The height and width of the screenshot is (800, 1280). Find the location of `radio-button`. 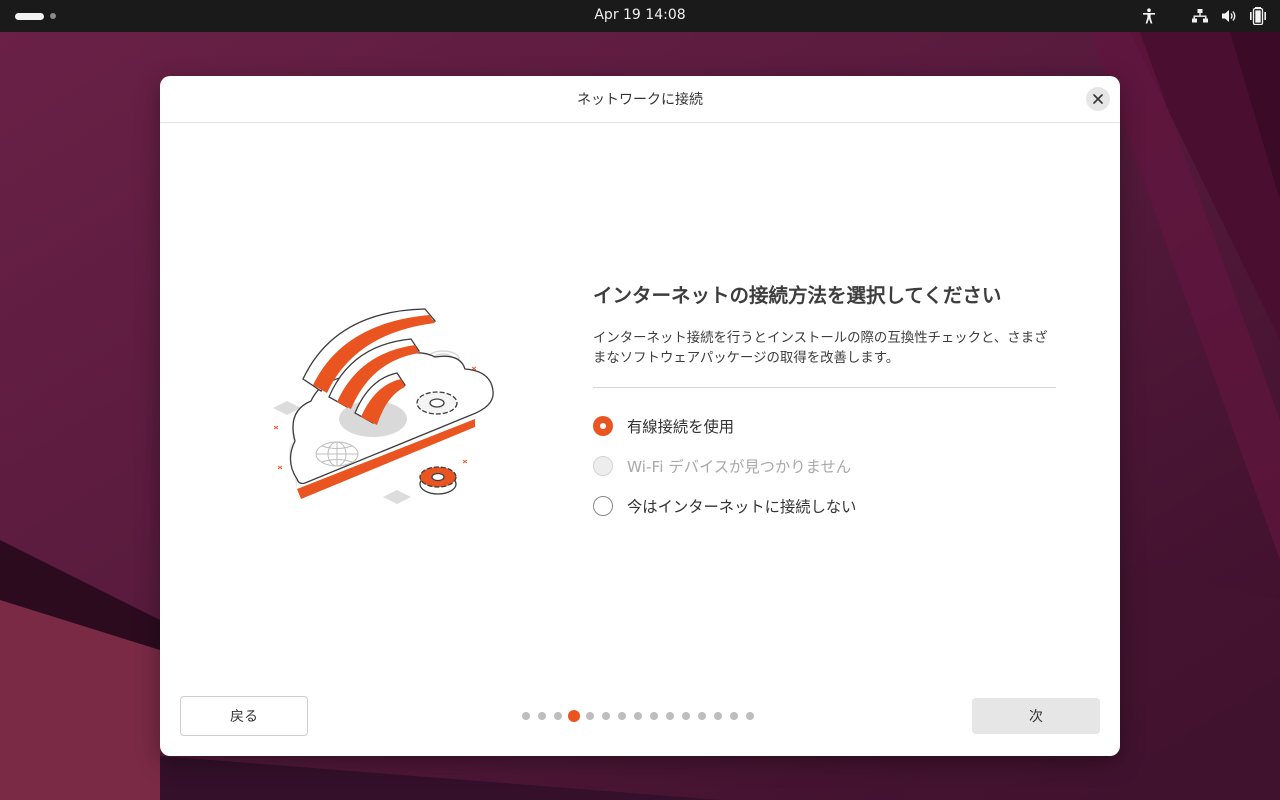

radio-button is located at coordinates (603, 506).